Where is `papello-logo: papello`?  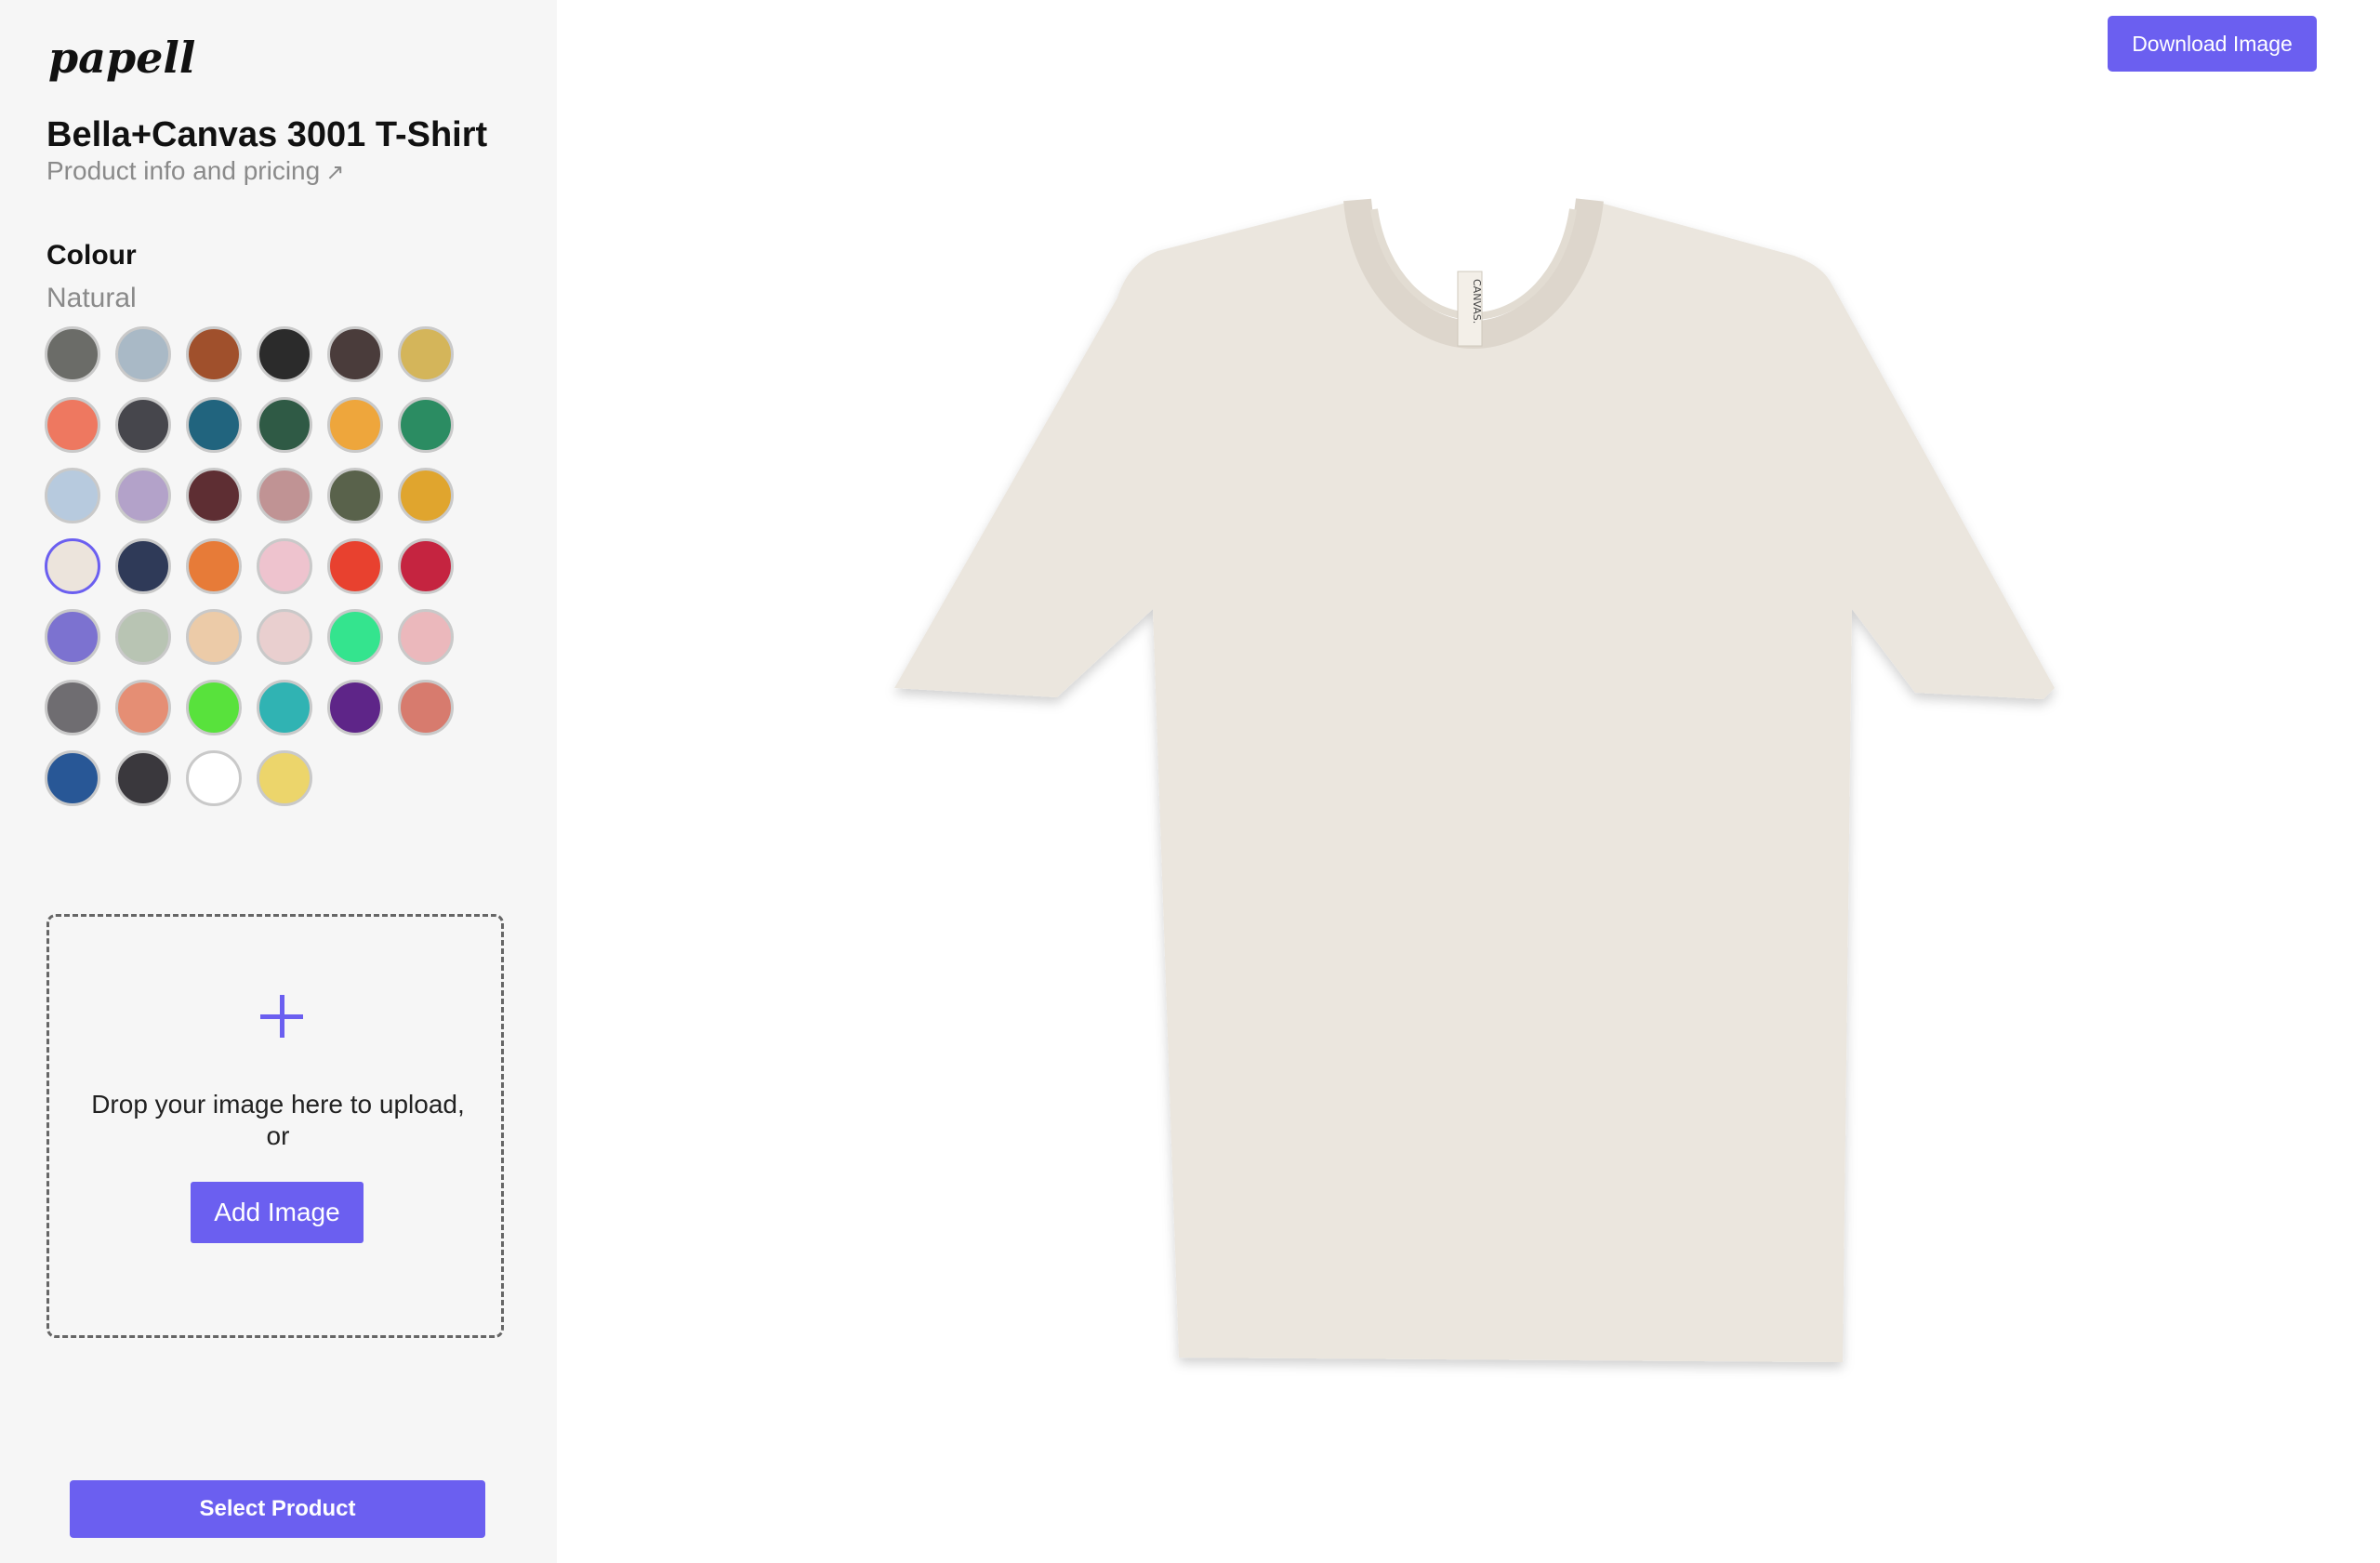
papello-logo: papello is located at coordinates (121, 58).